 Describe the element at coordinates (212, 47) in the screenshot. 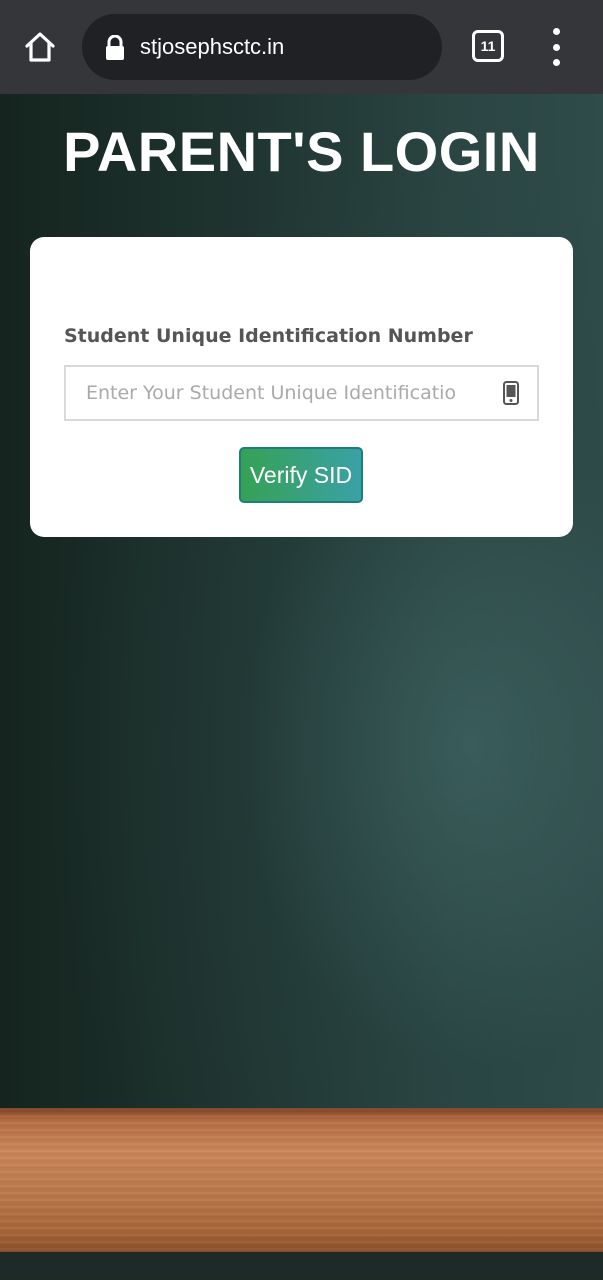

I see `url-text: stjosephsctc.in` at that location.